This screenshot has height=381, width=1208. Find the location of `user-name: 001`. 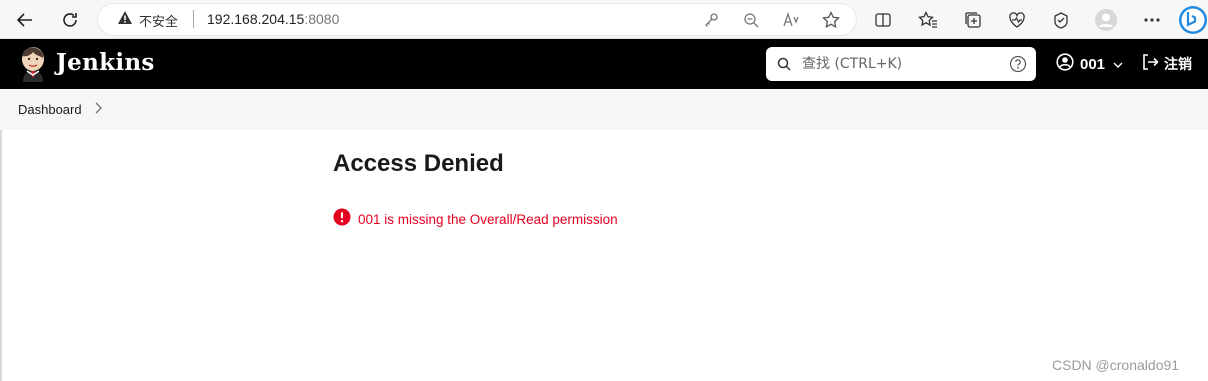

user-name: 001 is located at coordinates (1092, 64).